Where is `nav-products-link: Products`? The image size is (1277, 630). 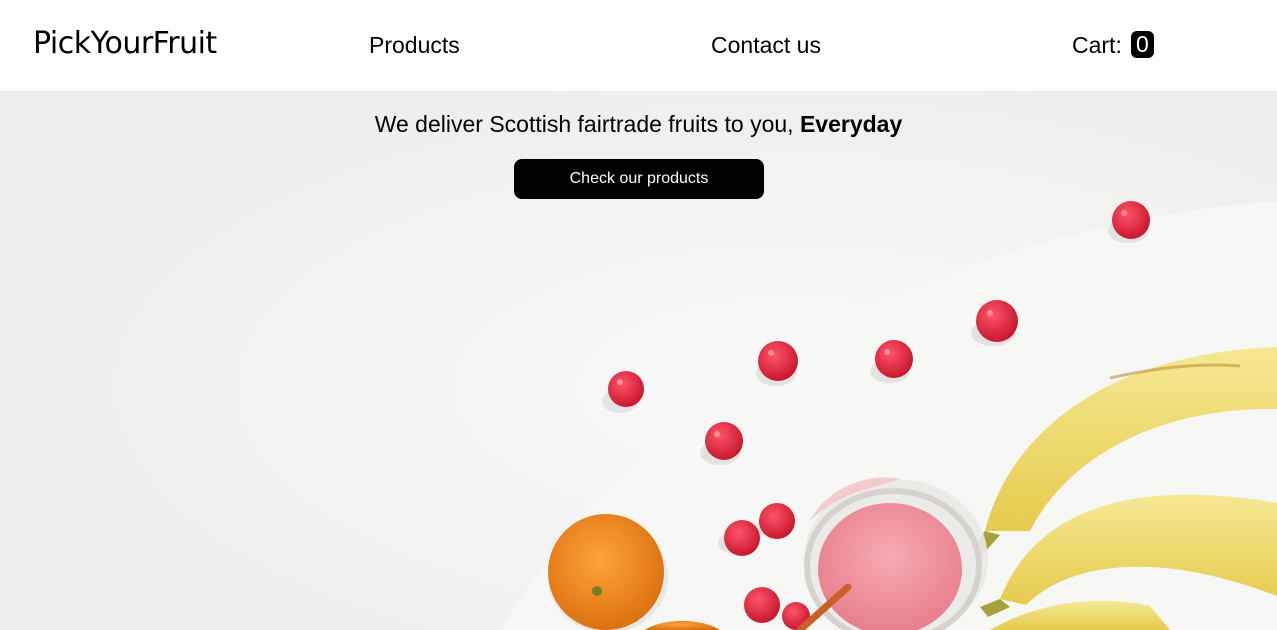 nav-products-link: Products is located at coordinates (414, 45).